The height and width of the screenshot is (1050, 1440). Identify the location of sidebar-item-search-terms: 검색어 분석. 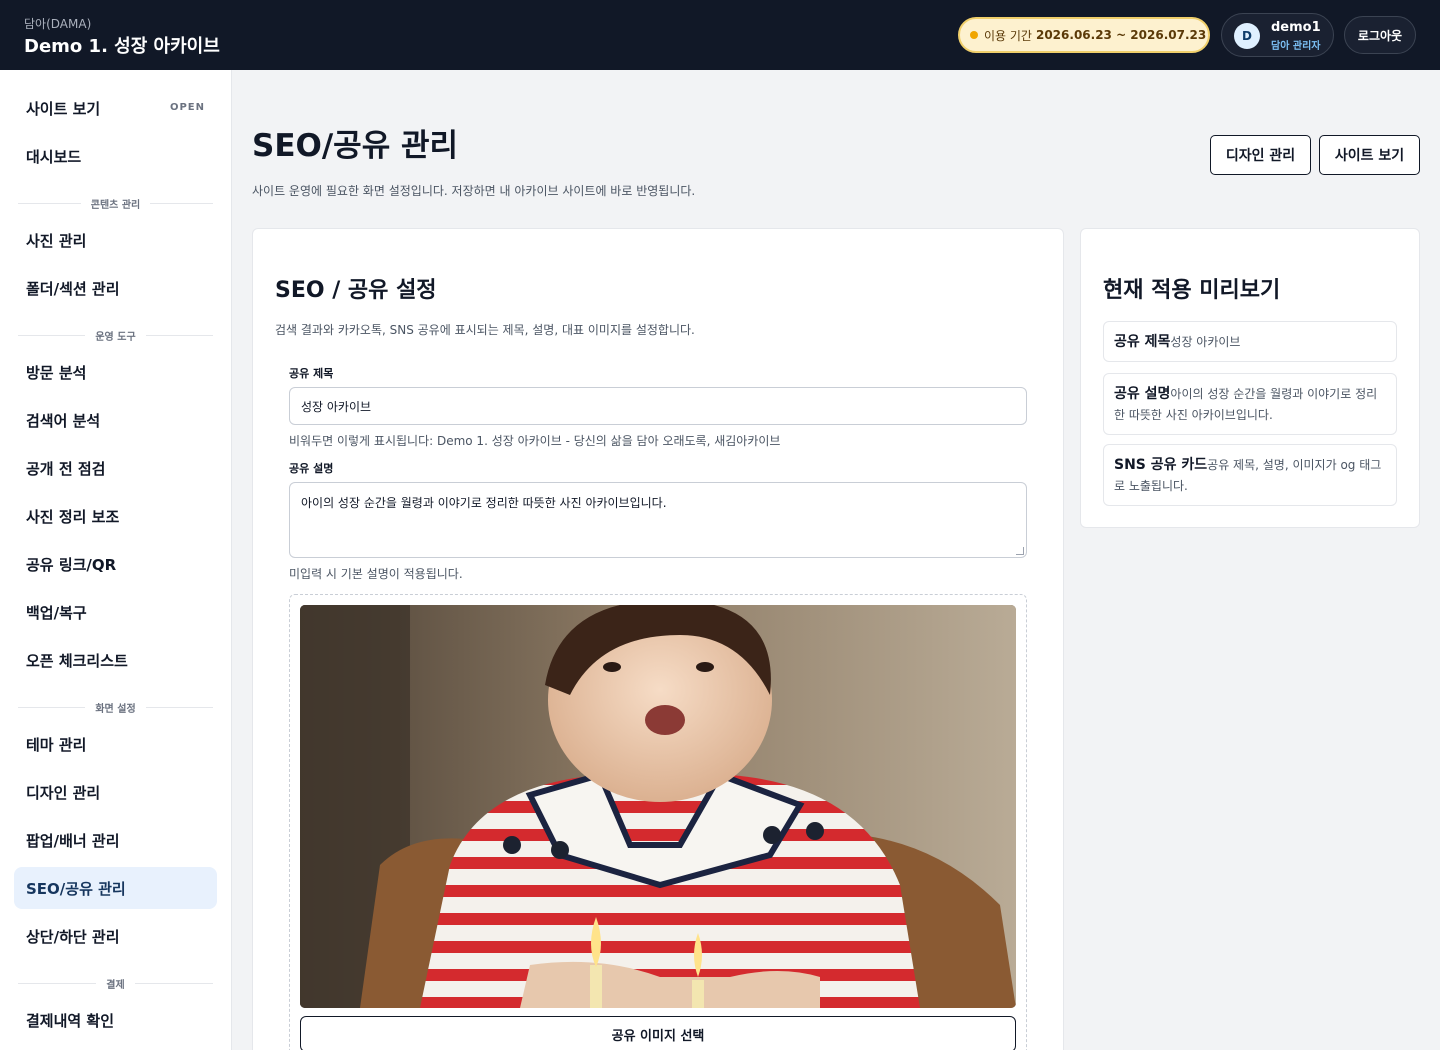
(115, 420).